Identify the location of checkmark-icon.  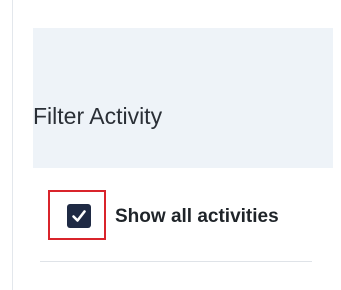
(79, 216).